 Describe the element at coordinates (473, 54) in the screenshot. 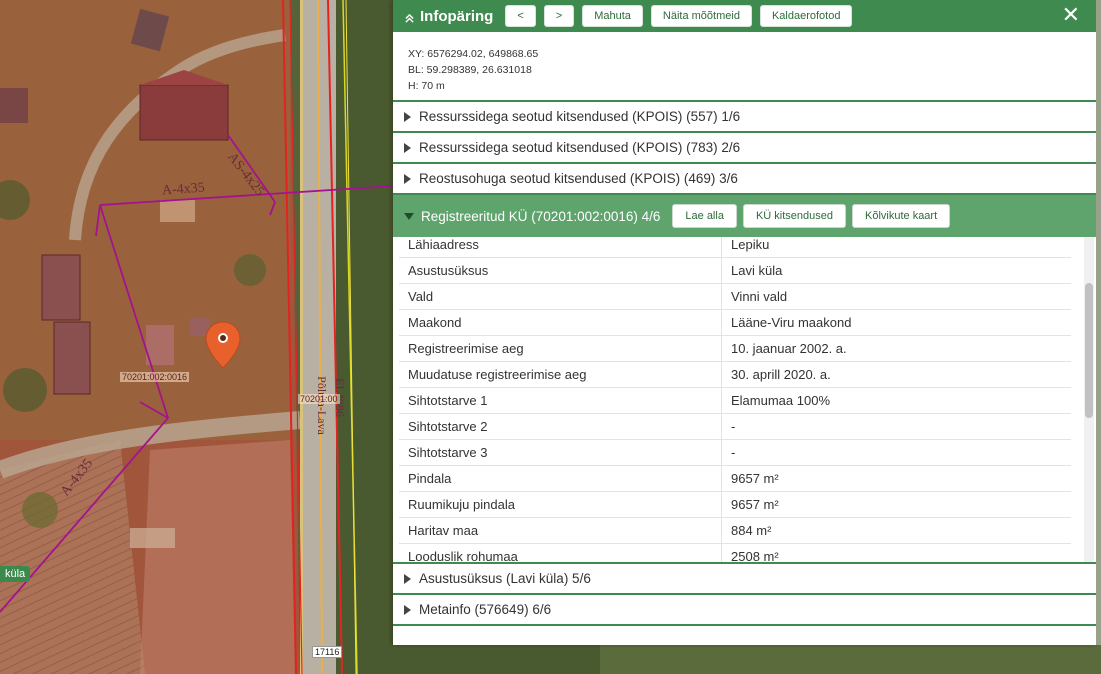

I see `xy-coordinates: XY: 6576294.02, 649868.65` at that location.